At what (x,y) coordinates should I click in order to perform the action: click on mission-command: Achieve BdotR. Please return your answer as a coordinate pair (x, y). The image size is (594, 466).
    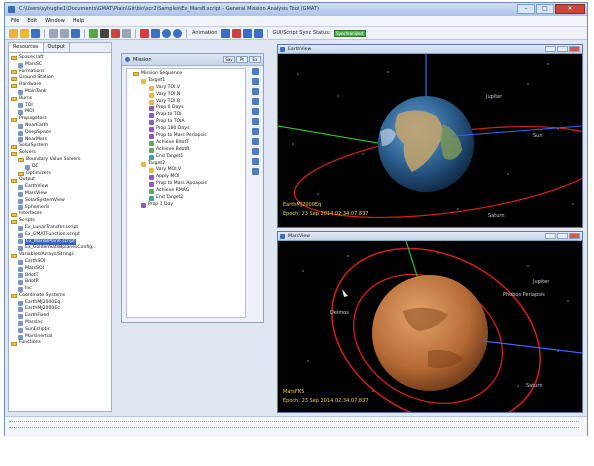
    Looking at the image, I should click on (189, 150).